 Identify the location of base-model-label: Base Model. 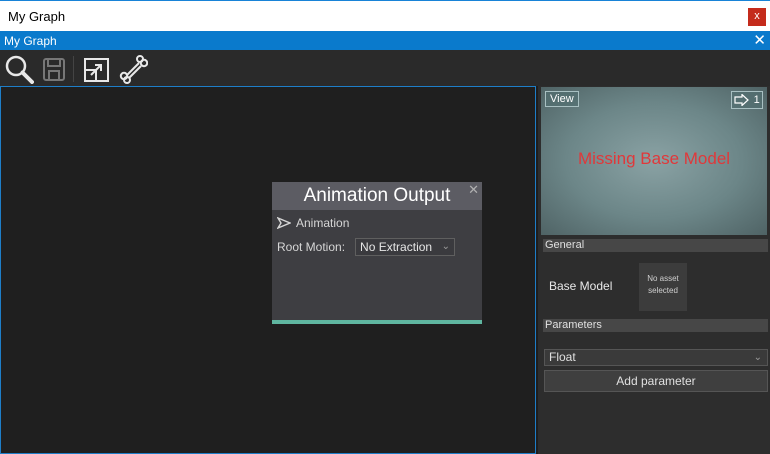
(581, 286).